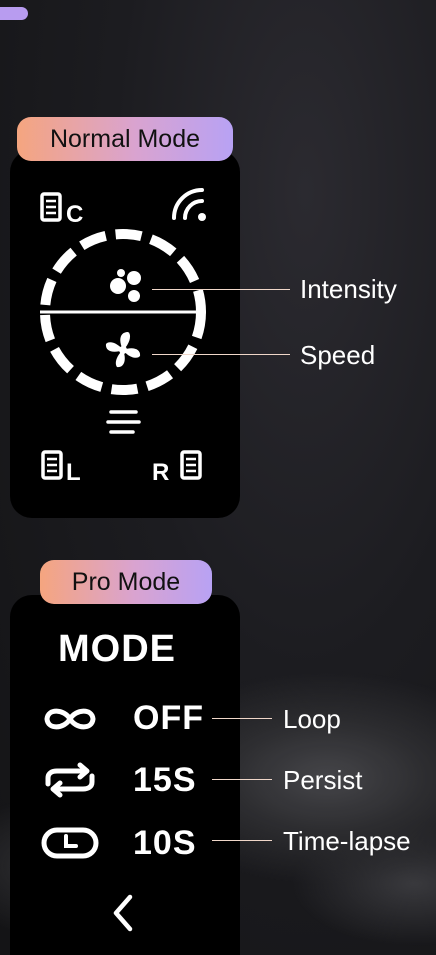 This screenshot has width=436, height=955. Describe the element at coordinates (123, 312) in the screenshot. I see `mode-ring` at that location.